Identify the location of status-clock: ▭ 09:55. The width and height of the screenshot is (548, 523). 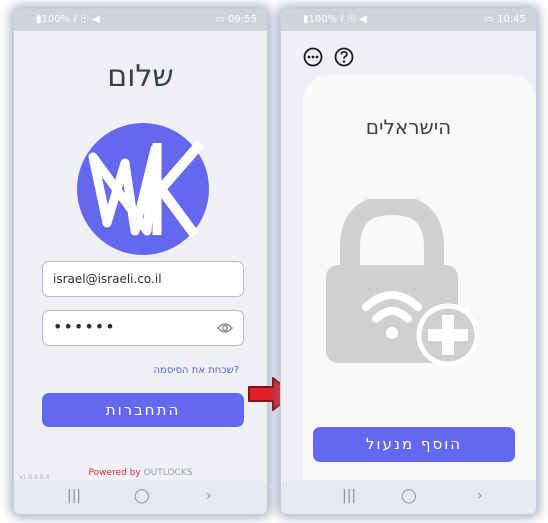
(236, 19).